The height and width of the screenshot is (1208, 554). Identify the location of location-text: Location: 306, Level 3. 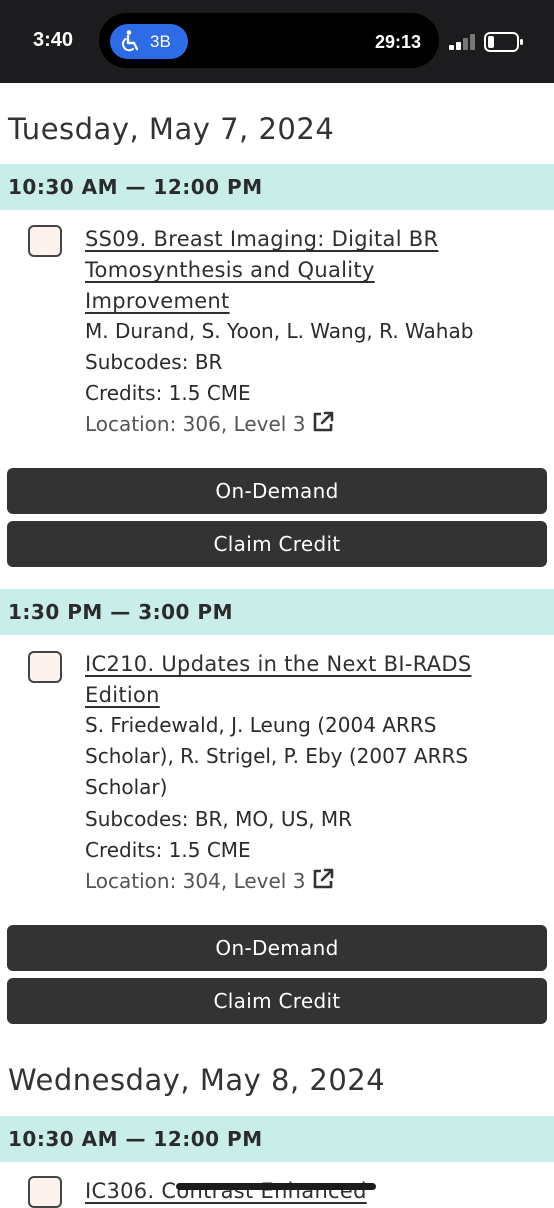
(195, 424).